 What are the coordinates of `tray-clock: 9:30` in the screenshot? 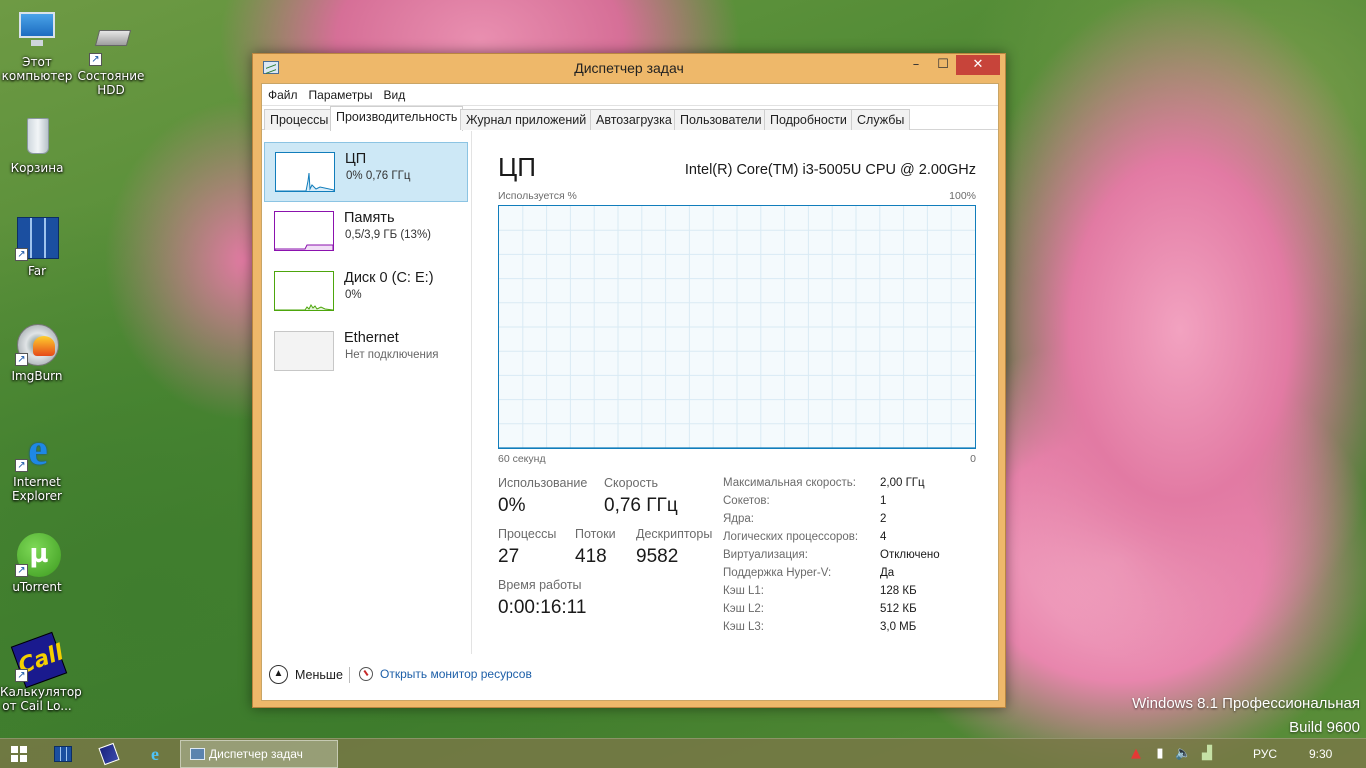 It's located at (1320, 754).